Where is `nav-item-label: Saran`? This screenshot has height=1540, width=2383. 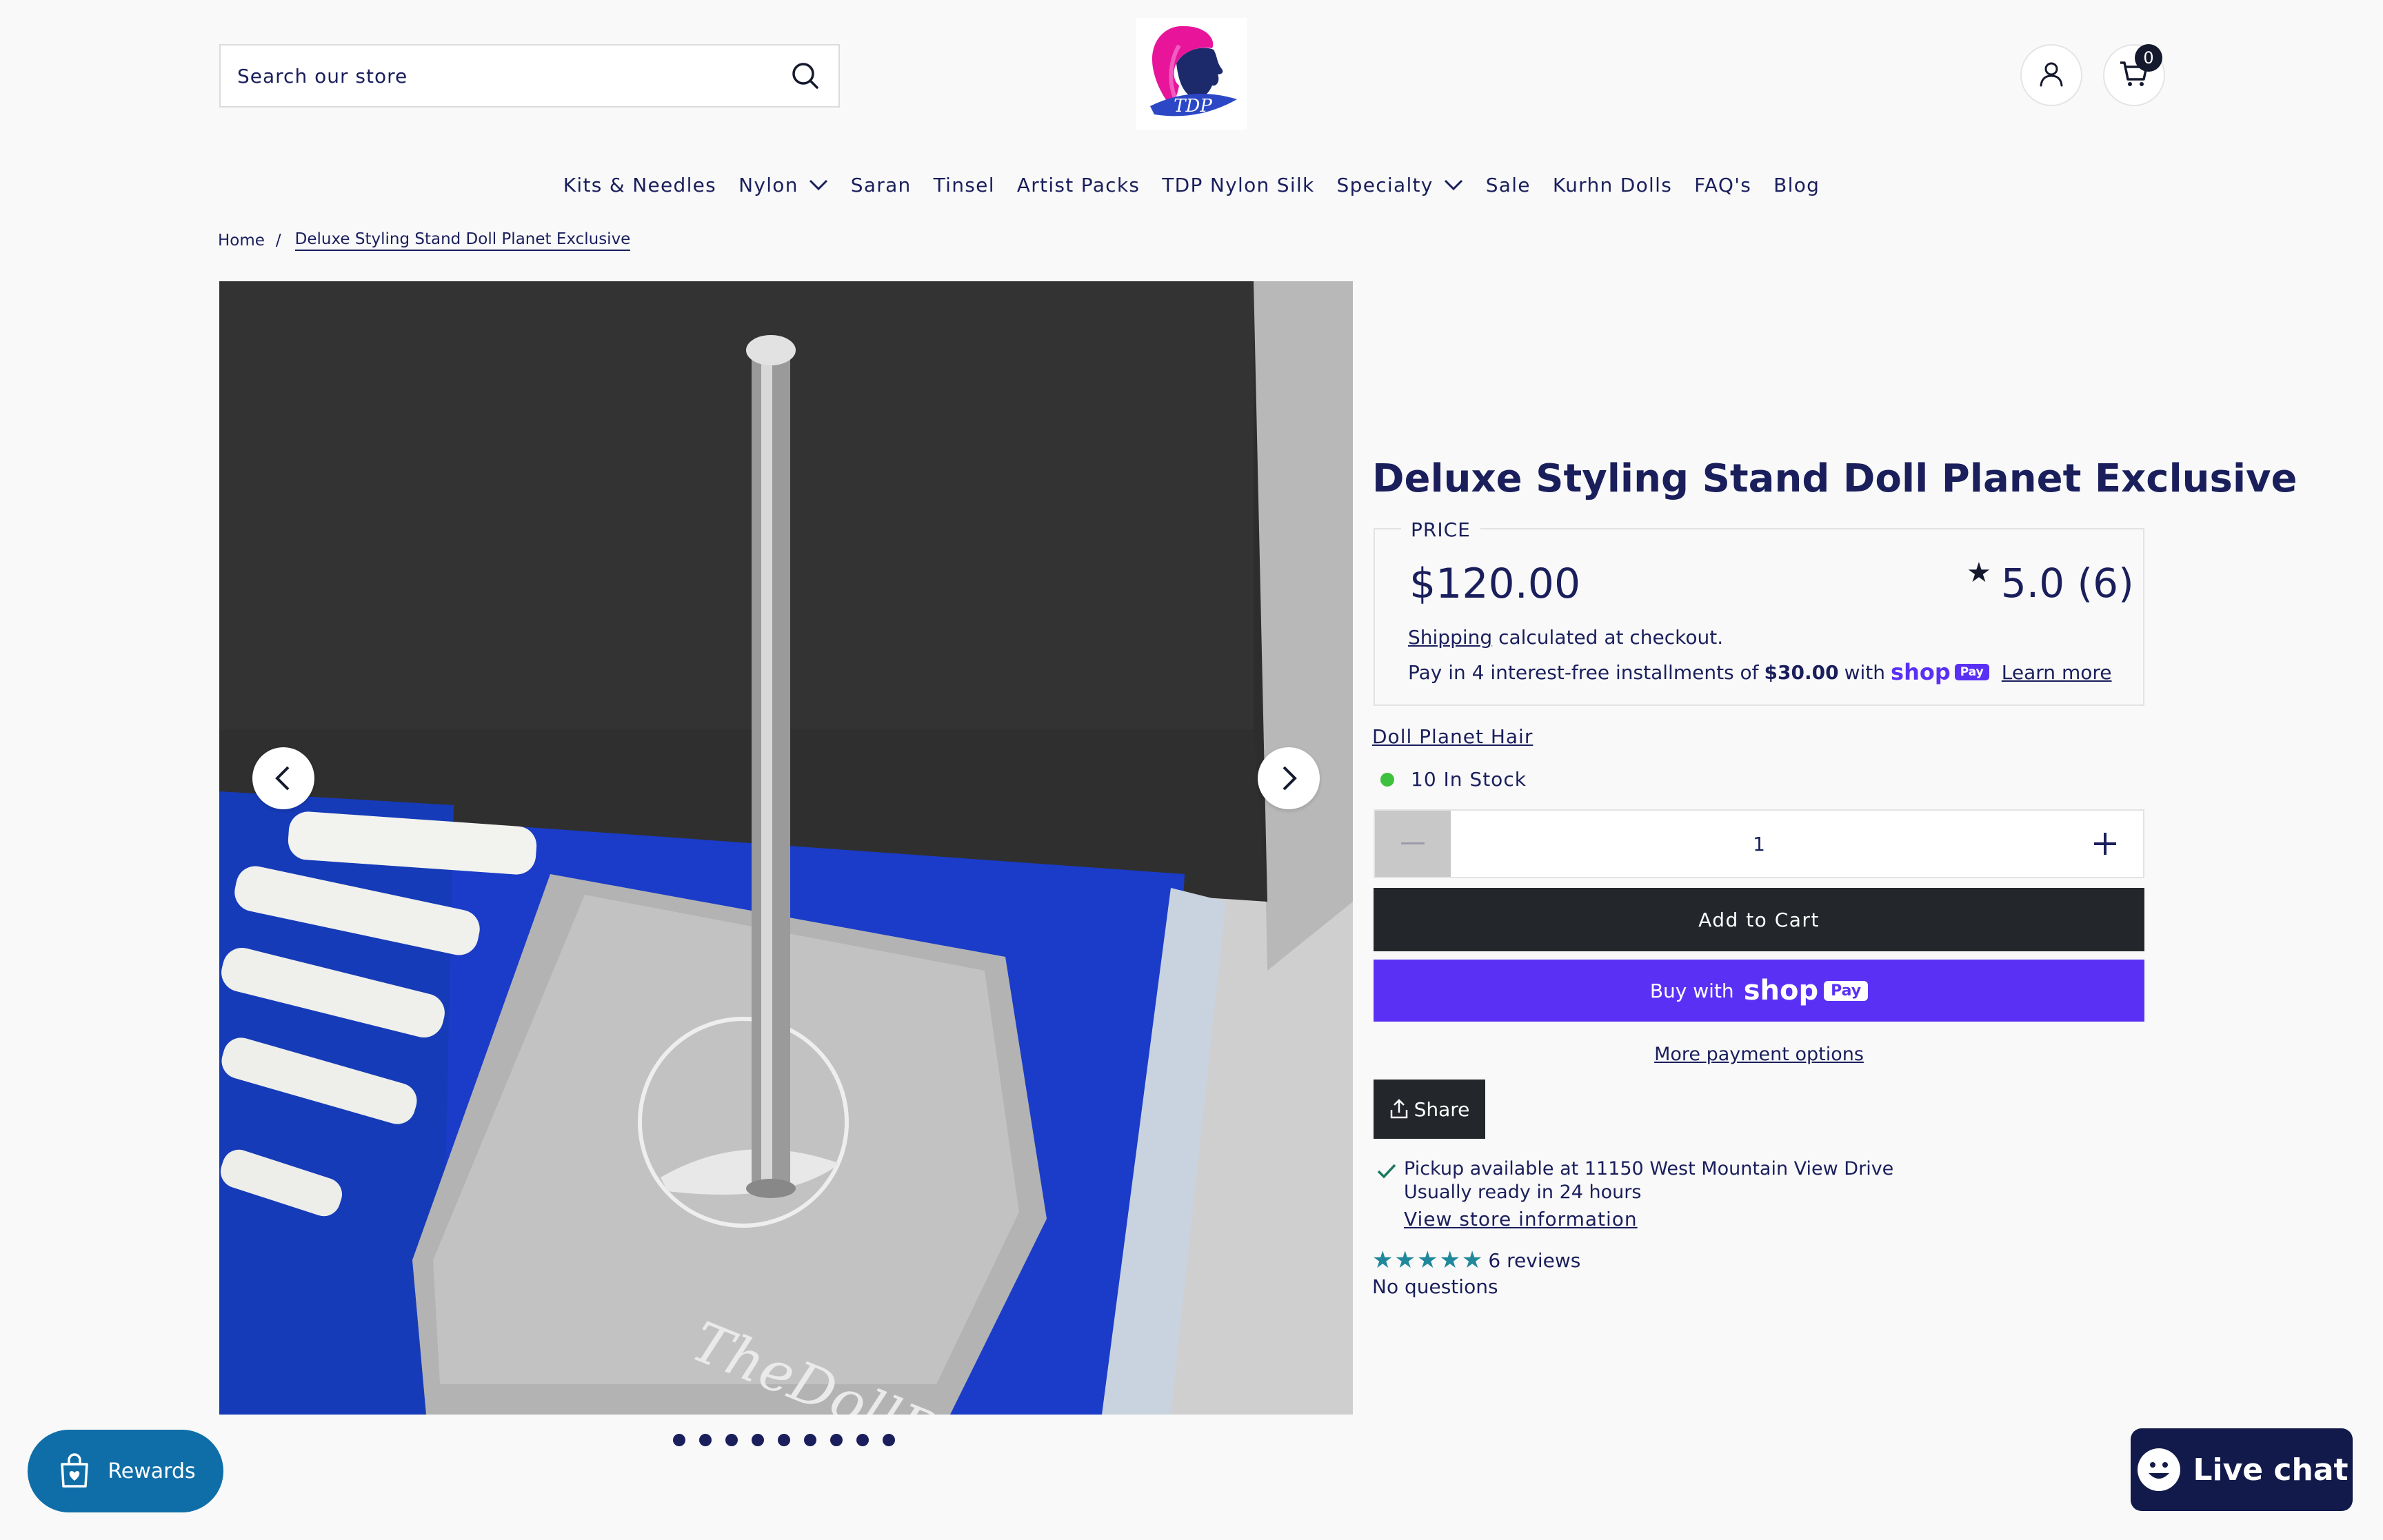
nav-item-label: Saran is located at coordinates (881, 185).